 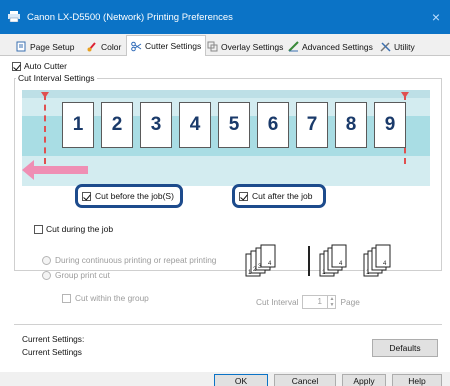 I want to click on cut-during-job-checkbox: Cut during the job, so click(x=73, y=229).